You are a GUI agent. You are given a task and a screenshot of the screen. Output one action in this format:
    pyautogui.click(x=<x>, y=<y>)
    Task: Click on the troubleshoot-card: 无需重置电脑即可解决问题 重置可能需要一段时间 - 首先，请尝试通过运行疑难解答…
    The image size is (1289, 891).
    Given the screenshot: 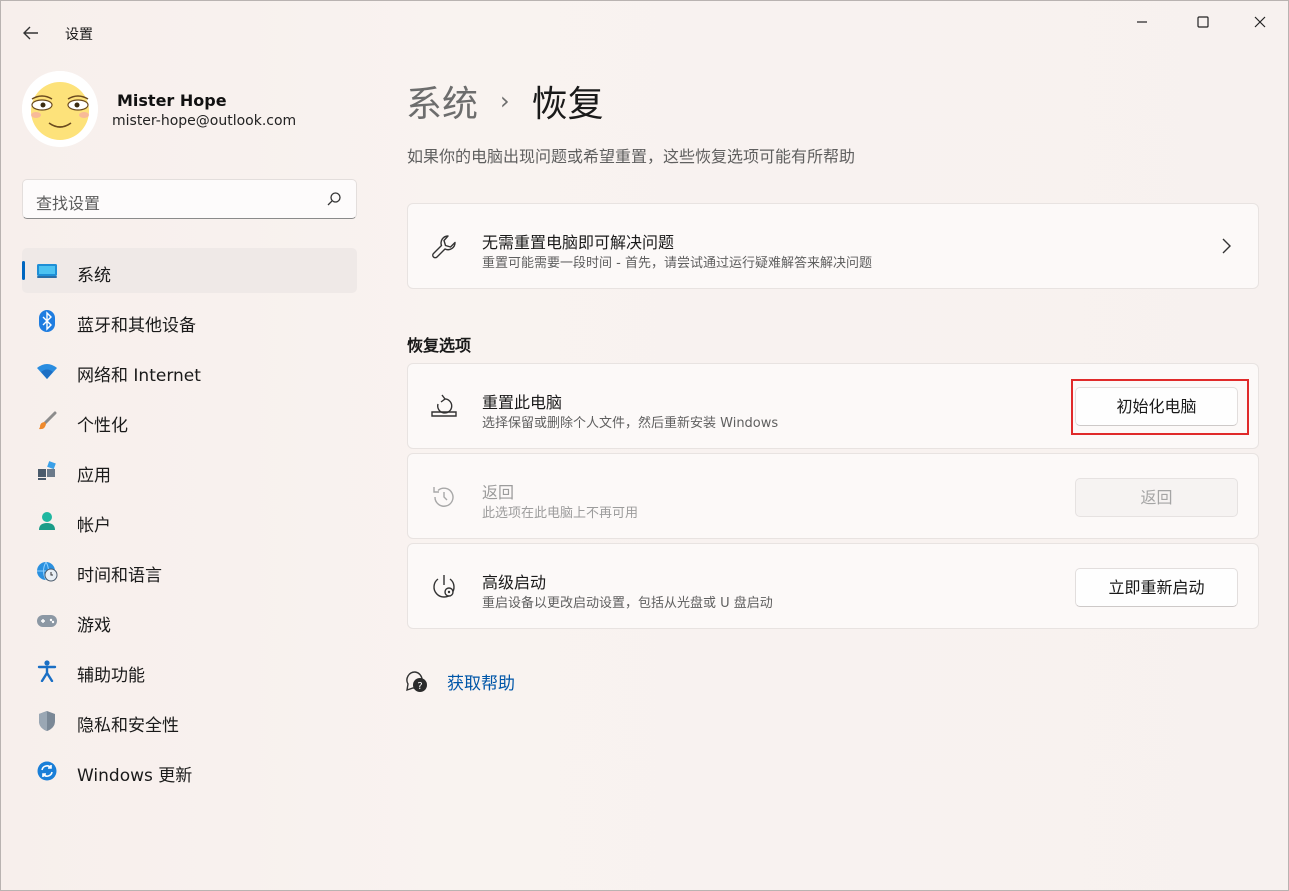 What is the action you would take?
    pyautogui.click(x=833, y=246)
    